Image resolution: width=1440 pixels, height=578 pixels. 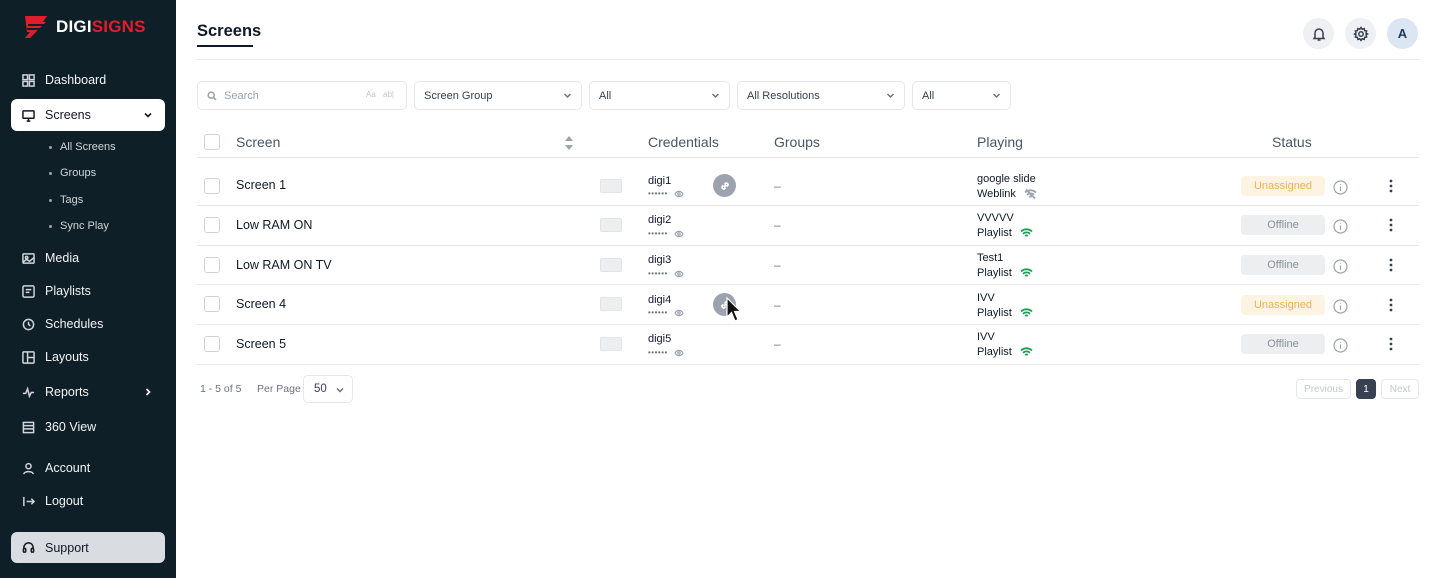 I want to click on wifi-off-icon, so click(x=1030, y=194).